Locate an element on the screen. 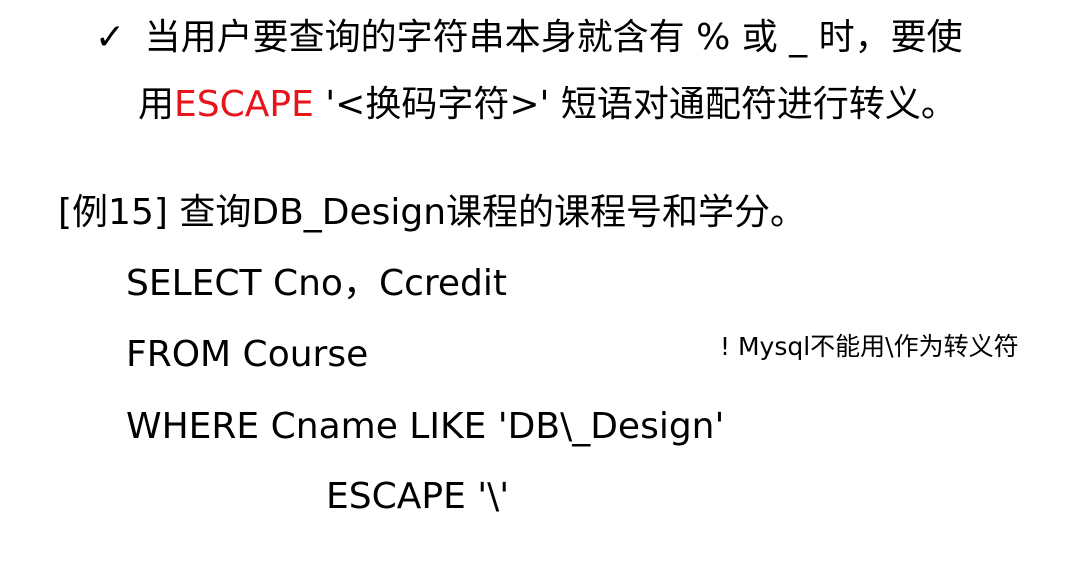 The image size is (1083, 562). check-icon: ✓ is located at coordinates (110, 37).